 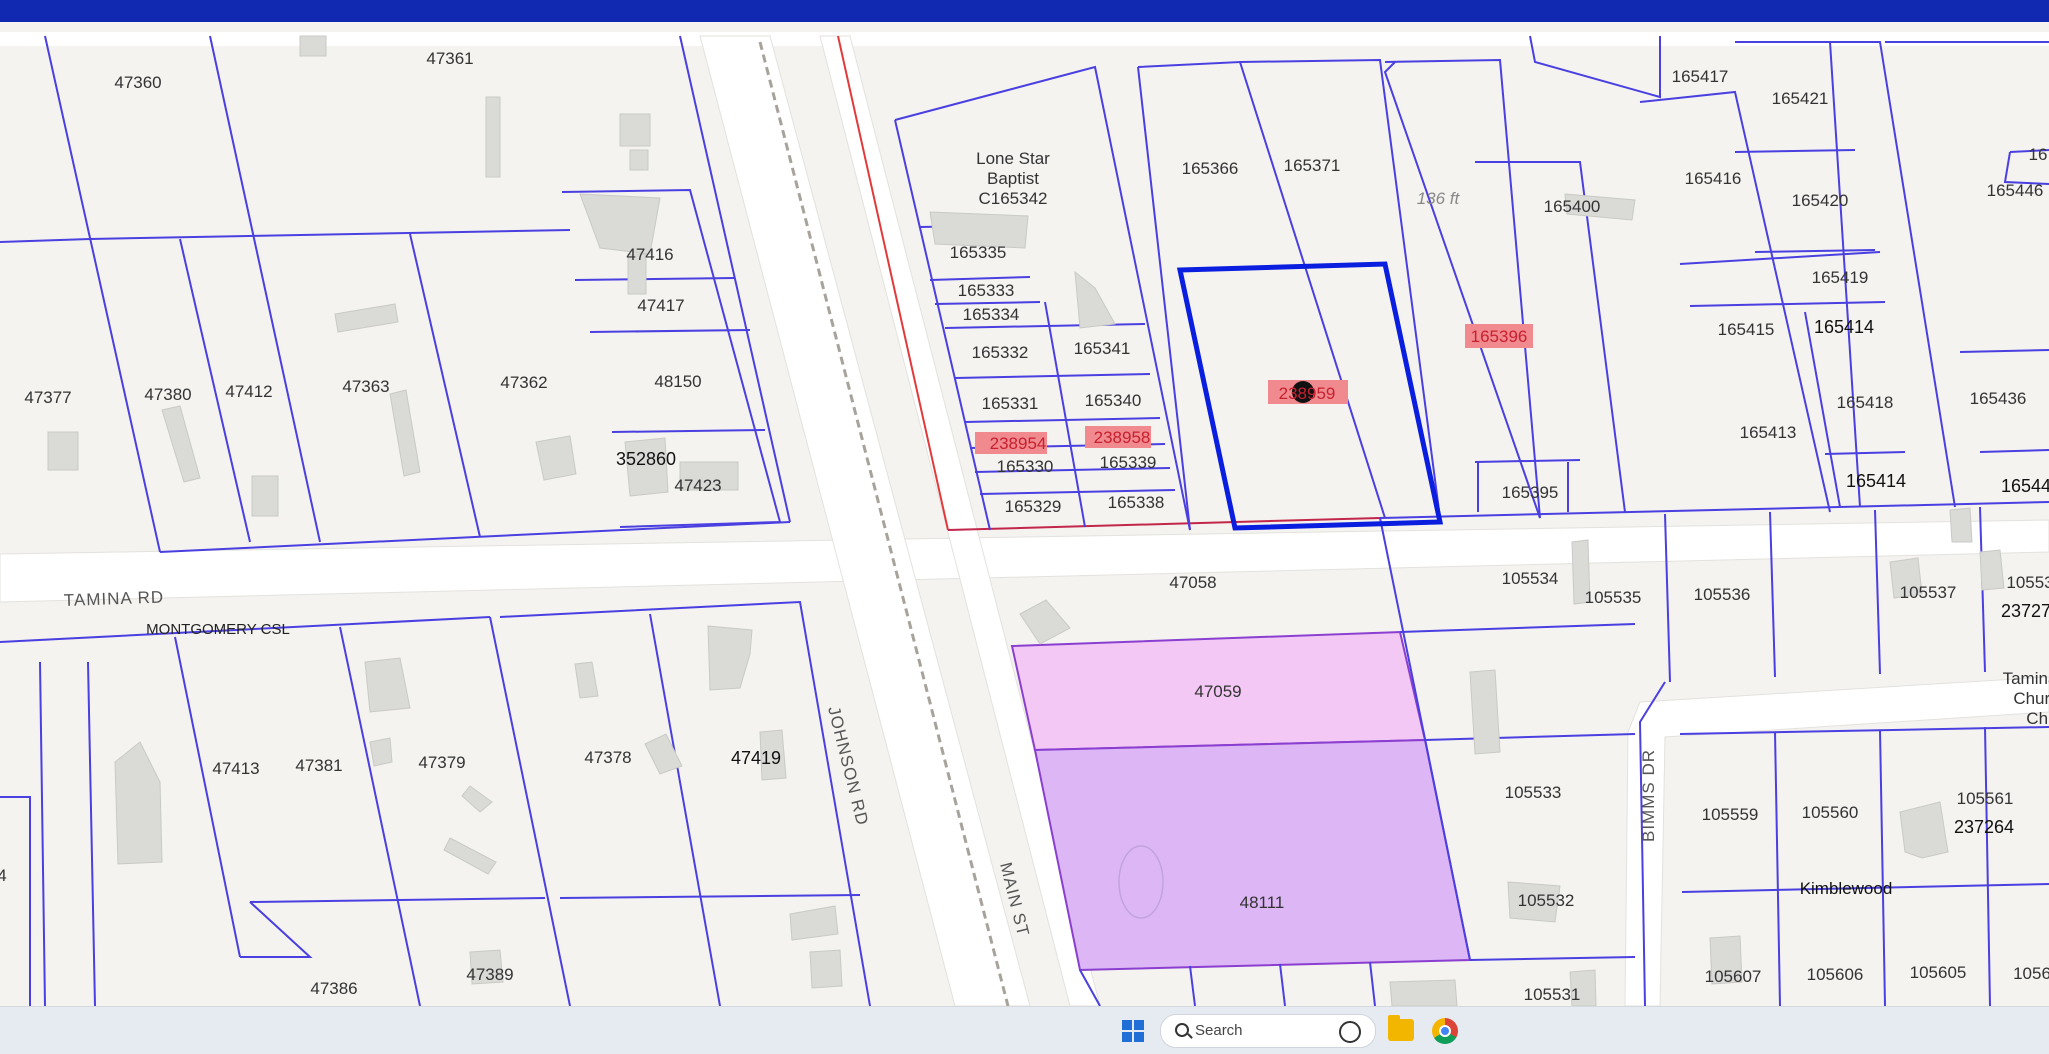 What do you see at coordinates (3, 875) in the screenshot?
I see `label-cut-left: 4` at bounding box center [3, 875].